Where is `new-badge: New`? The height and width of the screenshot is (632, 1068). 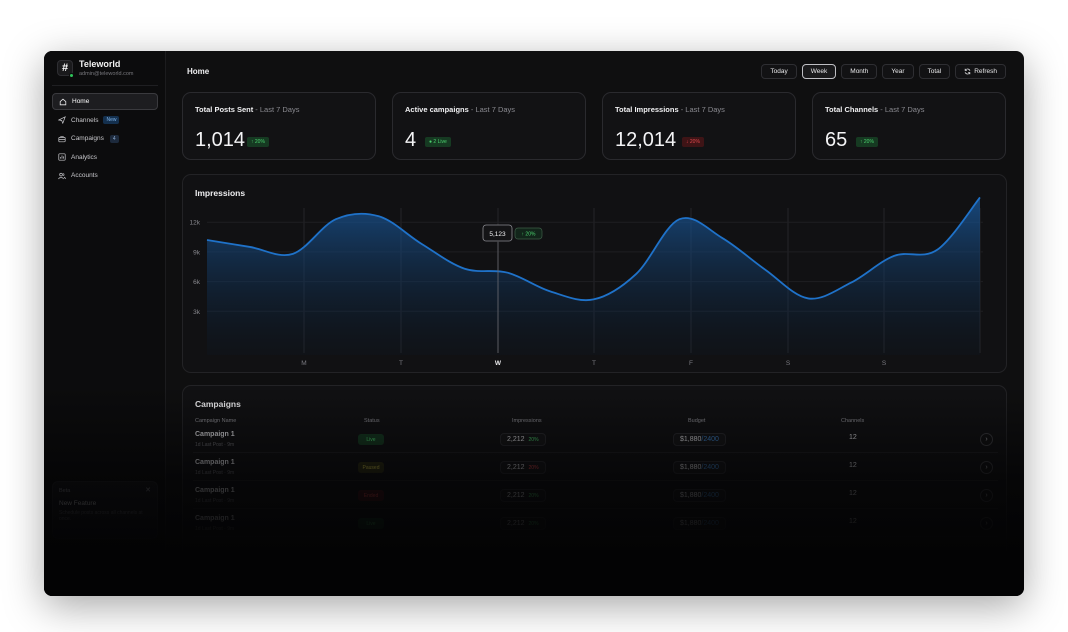
new-badge: New is located at coordinates (111, 120).